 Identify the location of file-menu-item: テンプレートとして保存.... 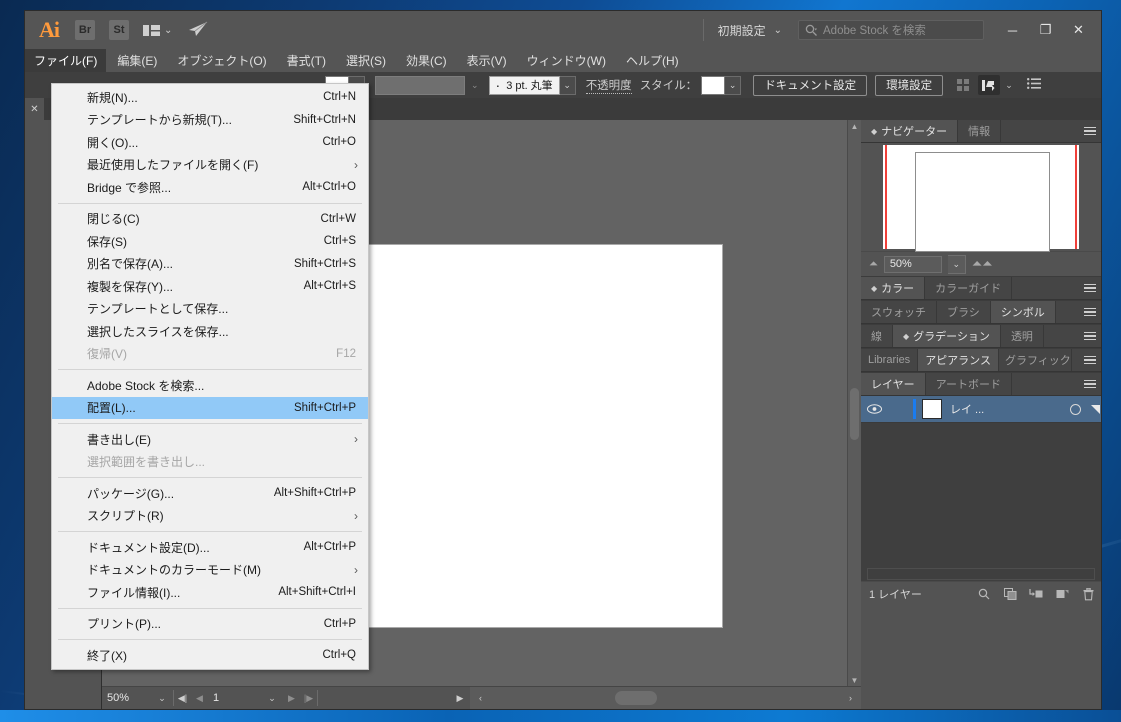
(210, 309).